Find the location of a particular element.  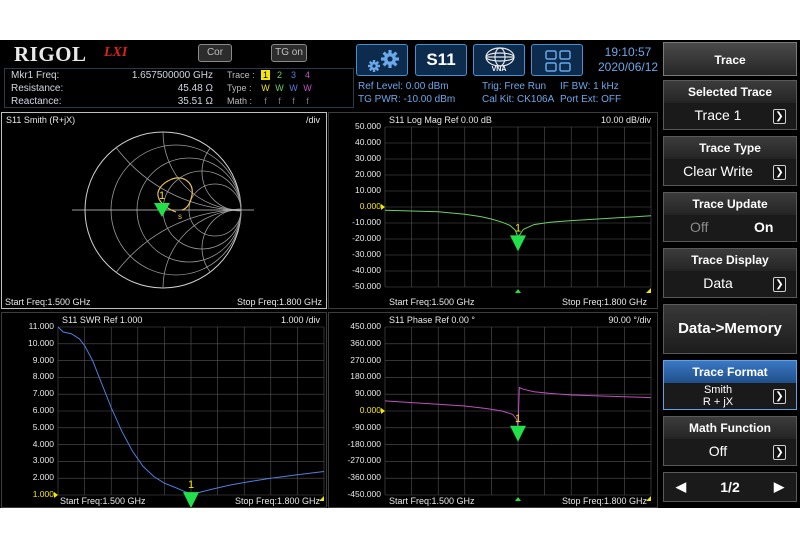

tg-on-button: TG on is located at coordinates (289, 53).